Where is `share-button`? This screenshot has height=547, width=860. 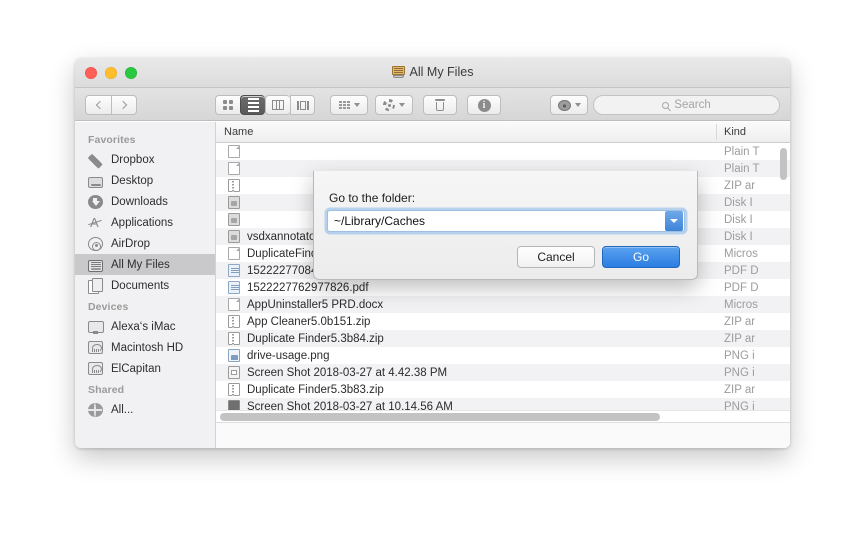 share-button is located at coordinates (569, 105).